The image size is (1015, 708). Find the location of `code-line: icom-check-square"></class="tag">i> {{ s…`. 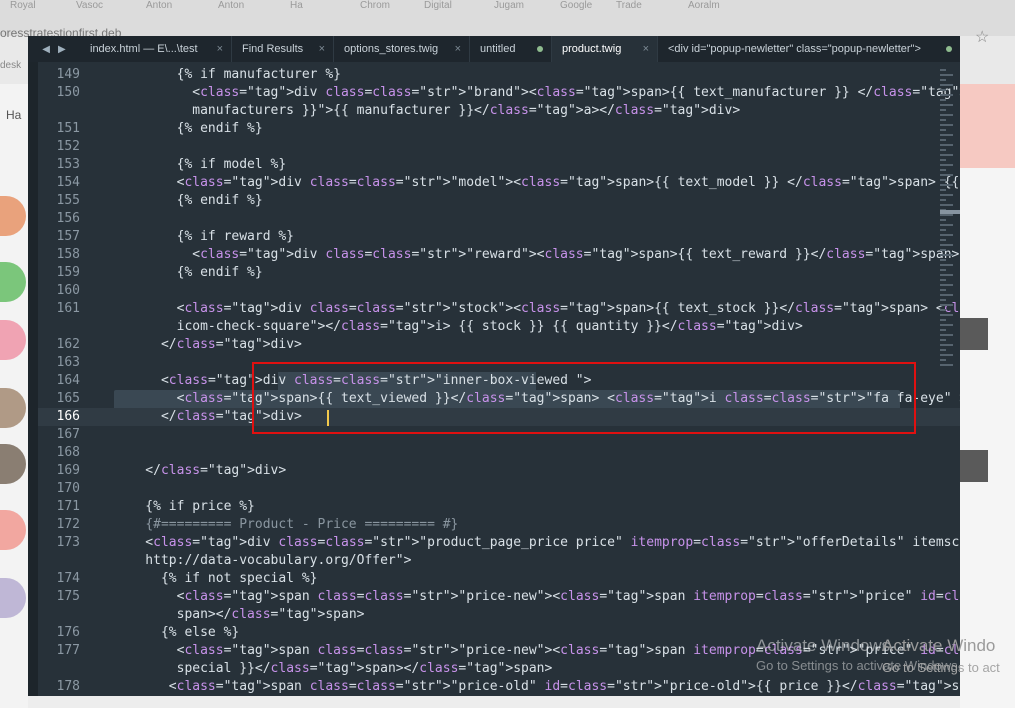

code-line: icom-check-square"></class="tag">i> {{ s… is located at coordinates (499, 327).